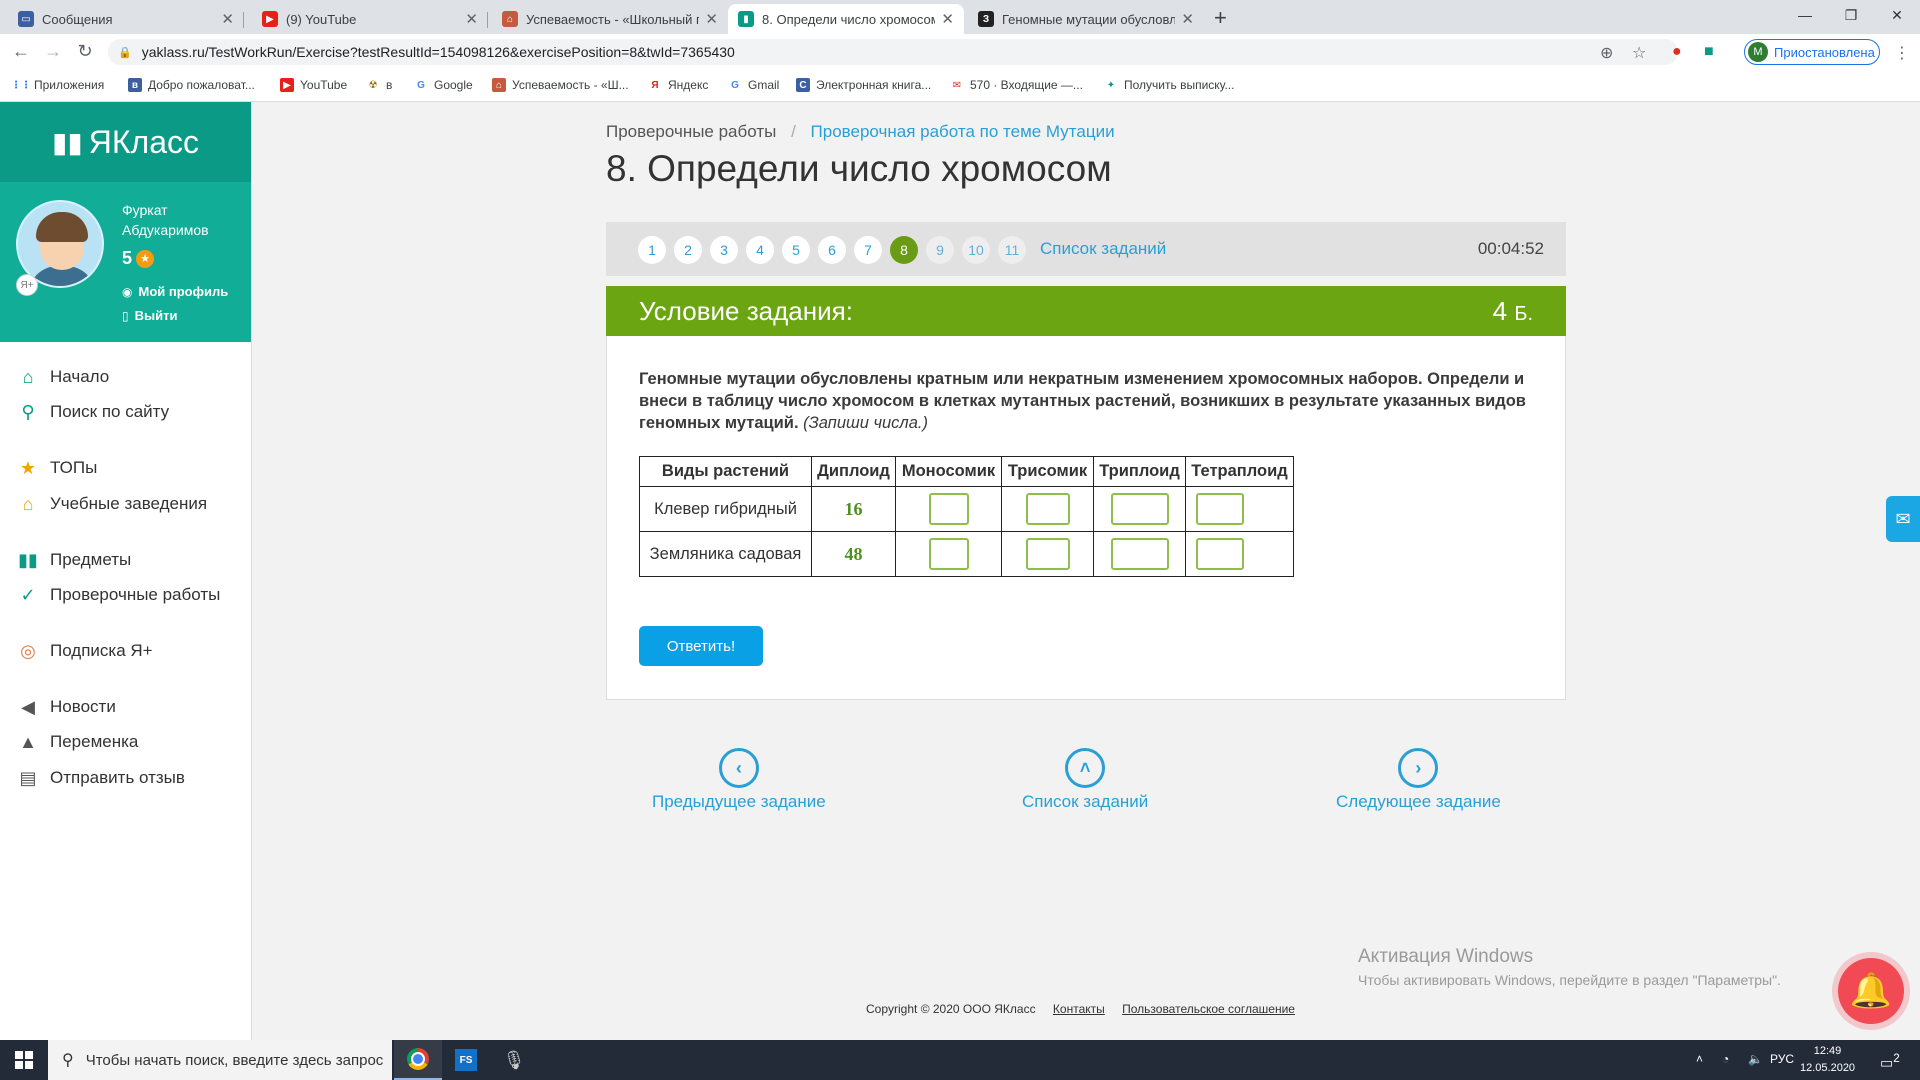 The width and height of the screenshot is (1920, 1080). I want to click on wifi-icon: ◔, so click(1725, 1059).